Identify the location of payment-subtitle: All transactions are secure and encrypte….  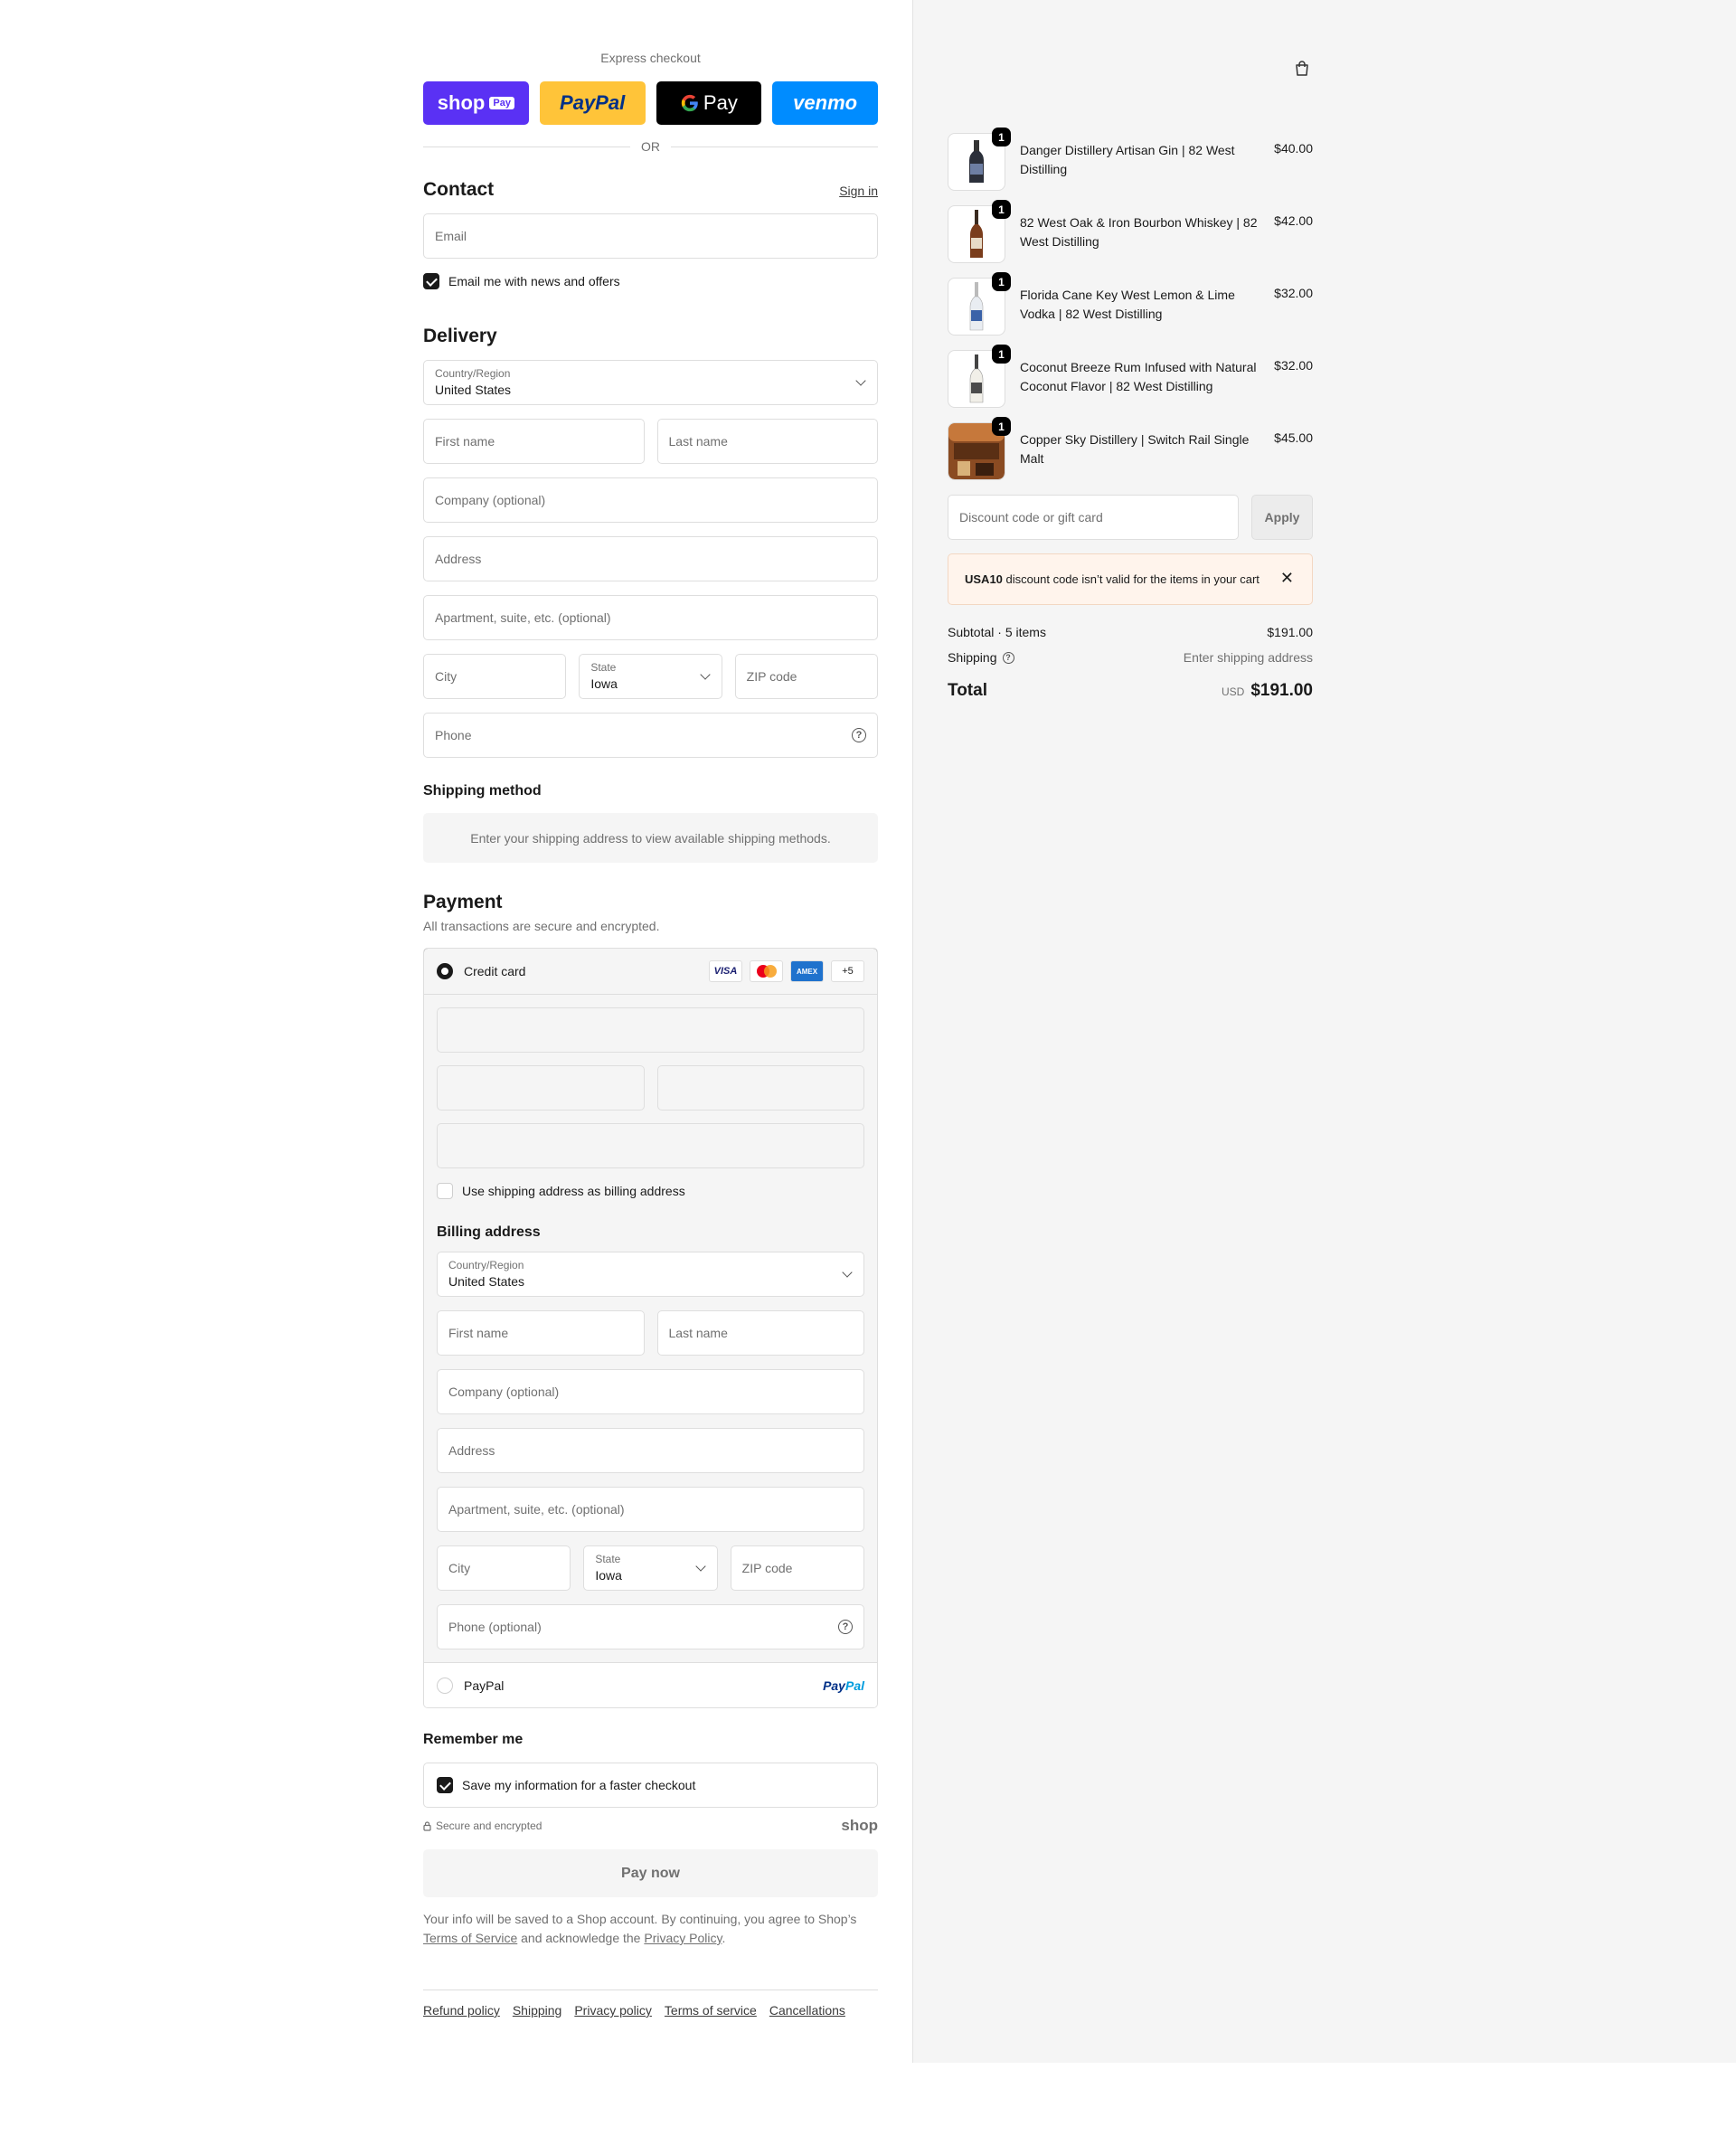
(541, 926).